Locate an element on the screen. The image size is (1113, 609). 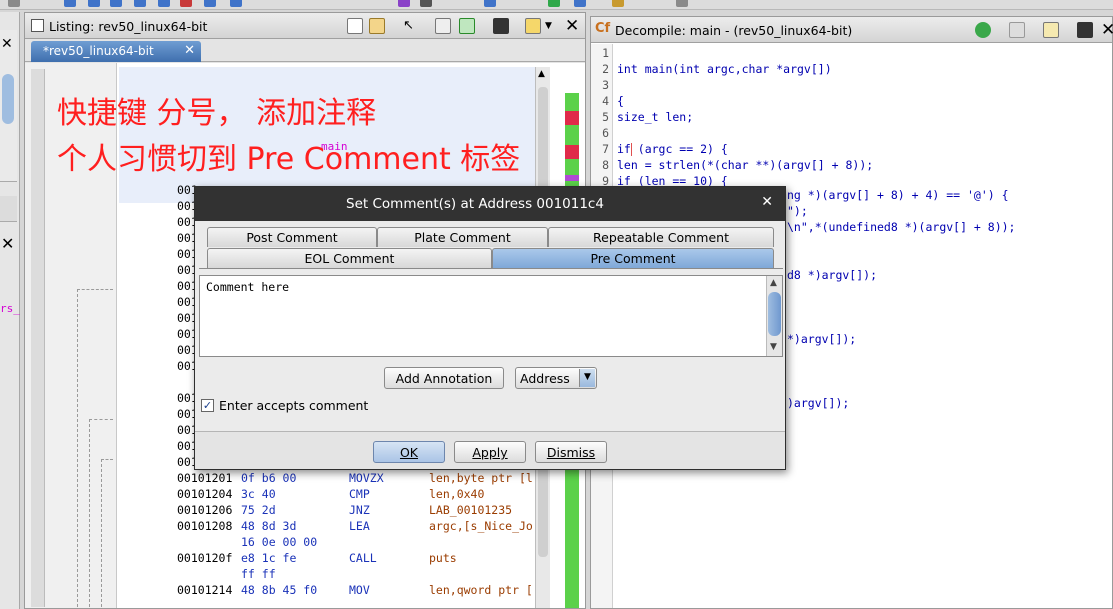
row-bytes: 48 8b 45 f0 is located at coordinates (279, 590).